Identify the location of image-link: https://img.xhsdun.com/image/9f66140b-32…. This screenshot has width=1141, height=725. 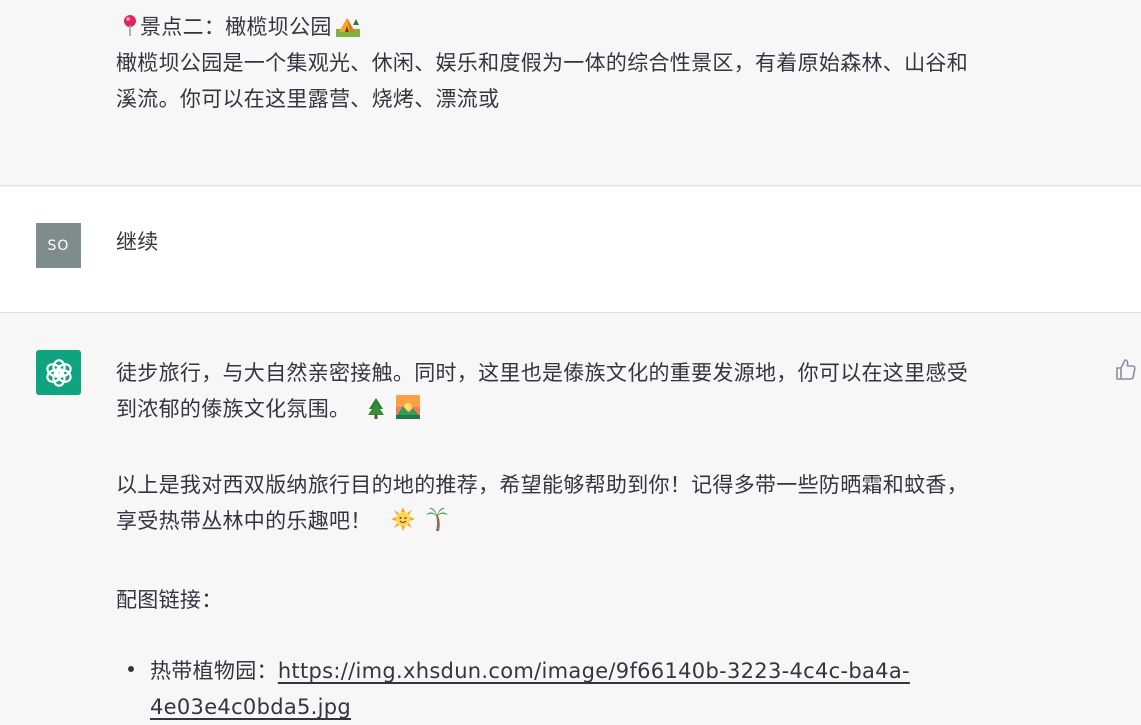
(594, 671).